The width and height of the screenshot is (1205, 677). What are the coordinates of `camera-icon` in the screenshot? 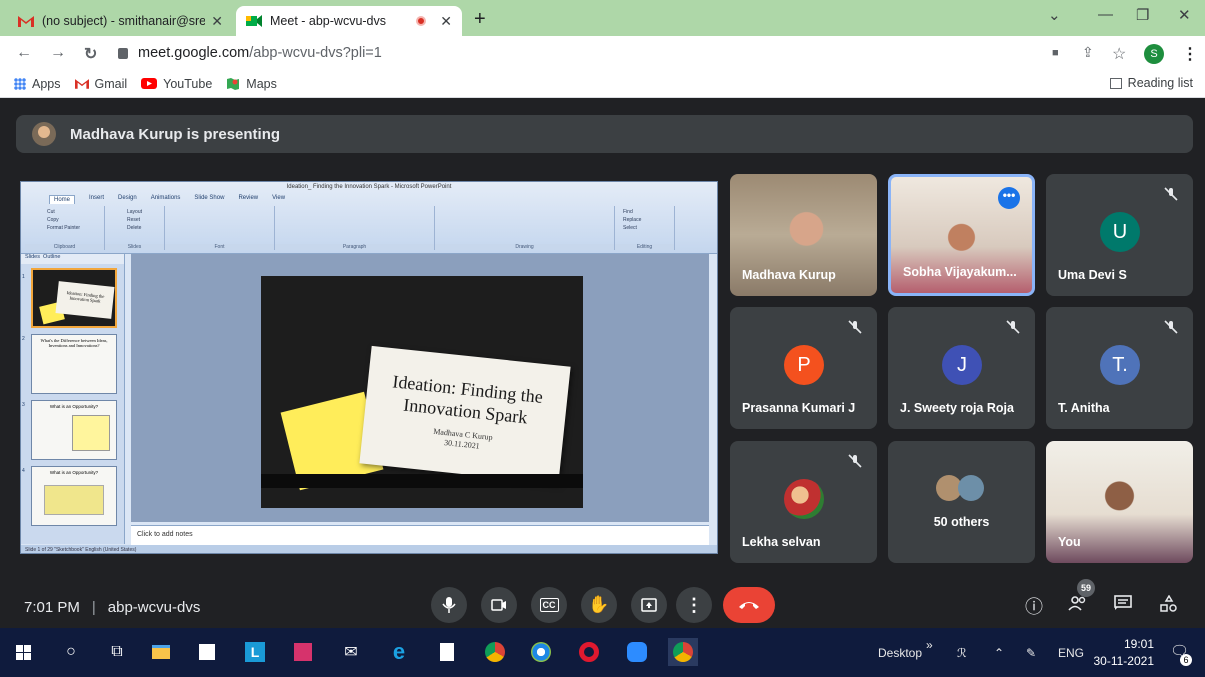 It's located at (498, 605).